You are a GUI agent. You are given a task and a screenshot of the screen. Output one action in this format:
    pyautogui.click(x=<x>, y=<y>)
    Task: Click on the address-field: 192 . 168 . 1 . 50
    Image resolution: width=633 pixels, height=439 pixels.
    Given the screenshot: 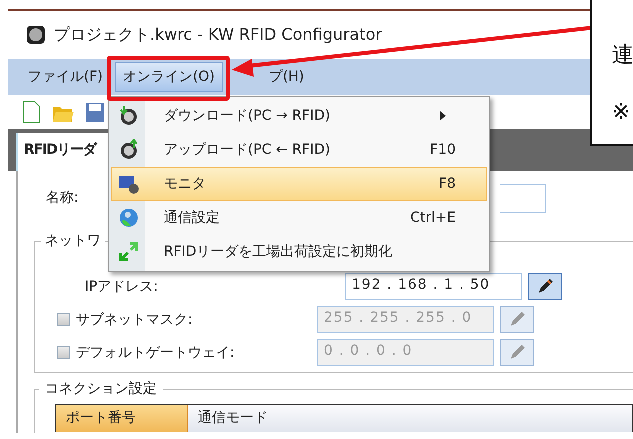 What is the action you would take?
    pyautogui.click(x=433, y=286)
    